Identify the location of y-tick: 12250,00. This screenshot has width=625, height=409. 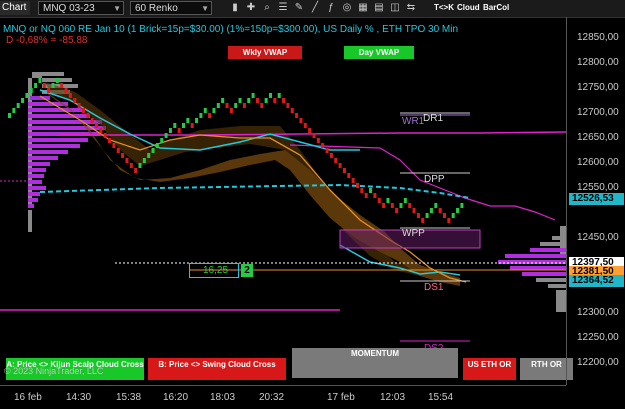
(598, 337).